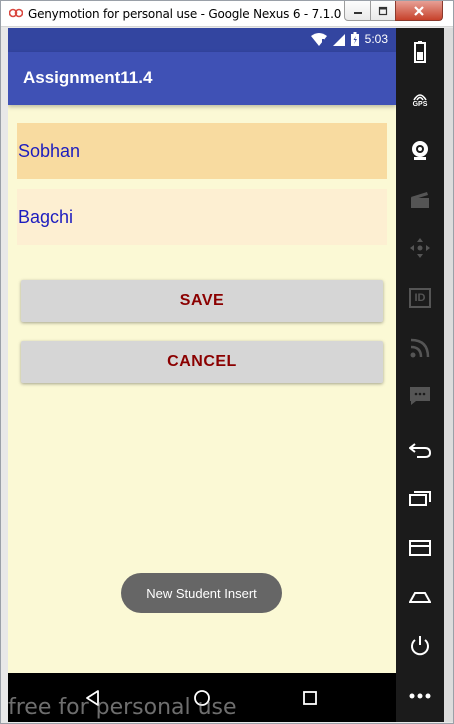 Image resolution: width=454 pixels, height=724 pixels. I want to click on navigation-bar, so click(202, 697).